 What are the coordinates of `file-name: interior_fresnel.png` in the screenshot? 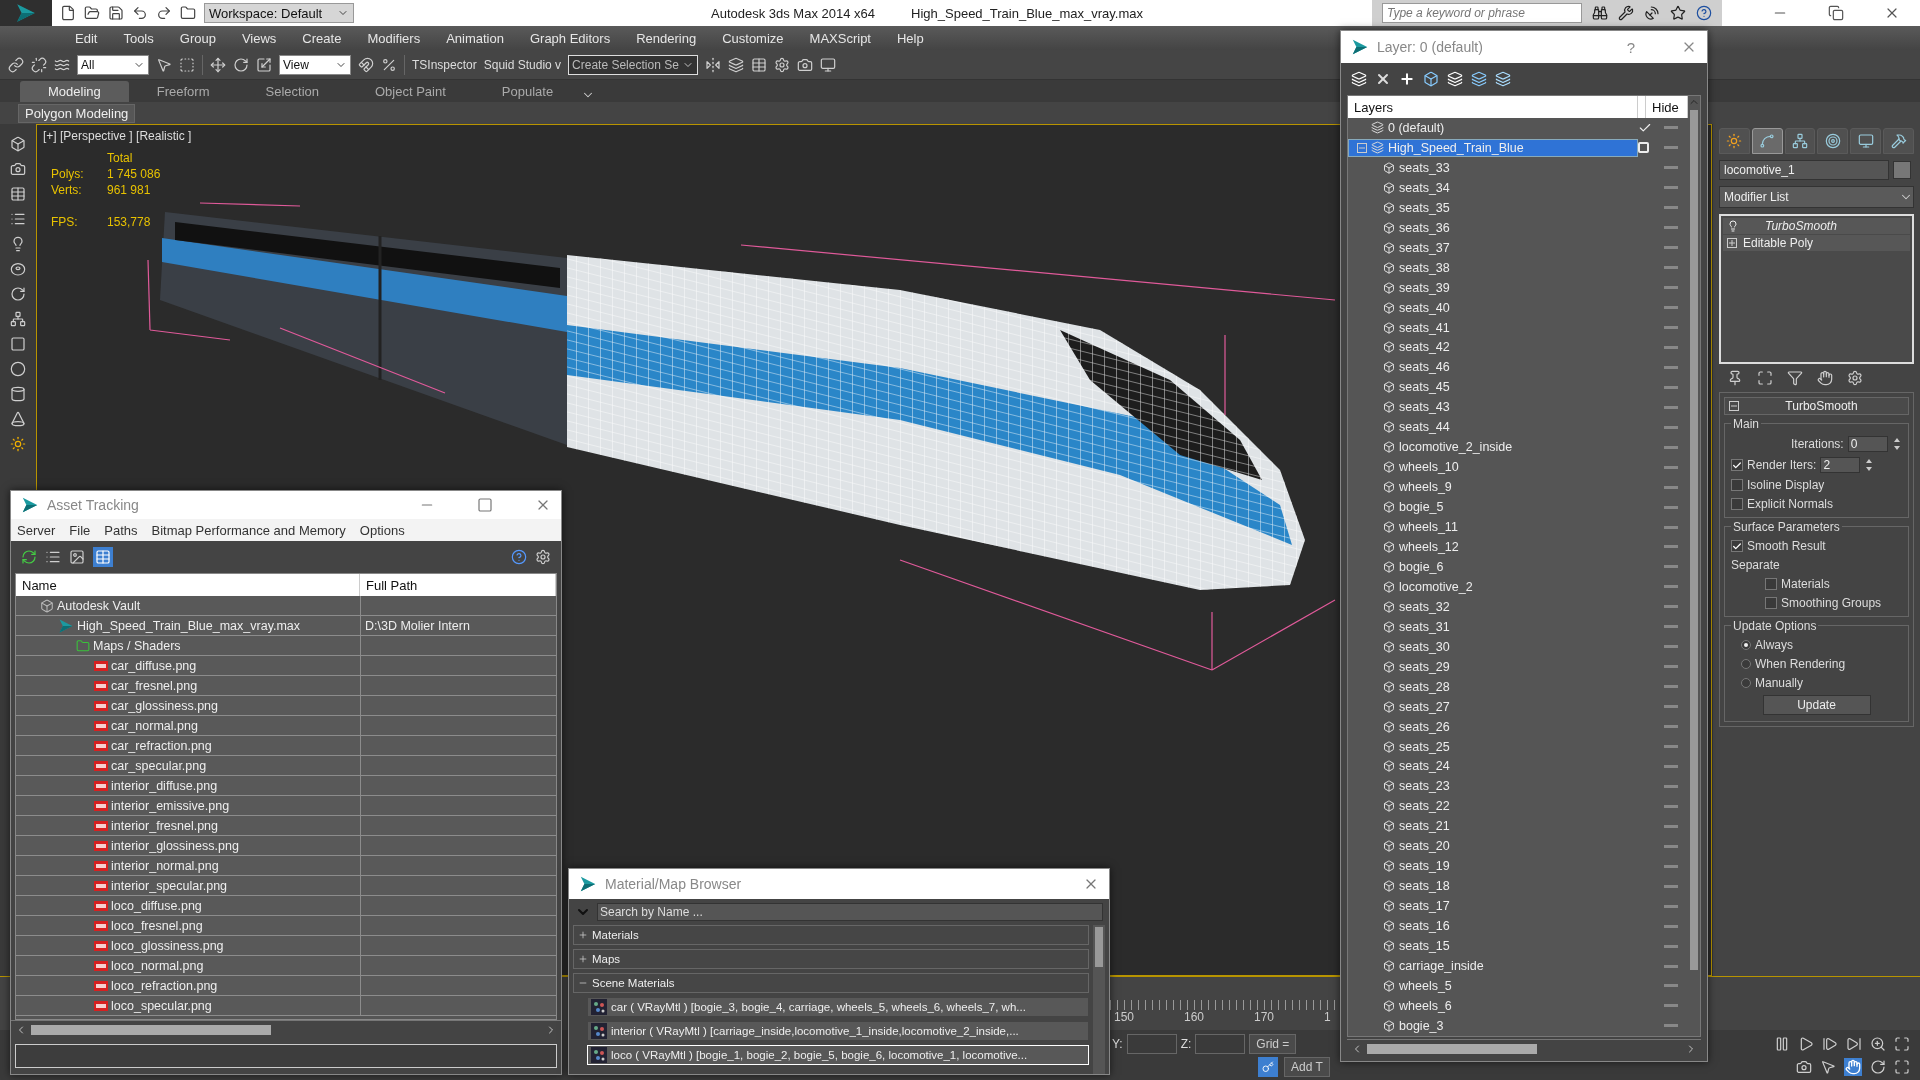 It's located at (164, 825).